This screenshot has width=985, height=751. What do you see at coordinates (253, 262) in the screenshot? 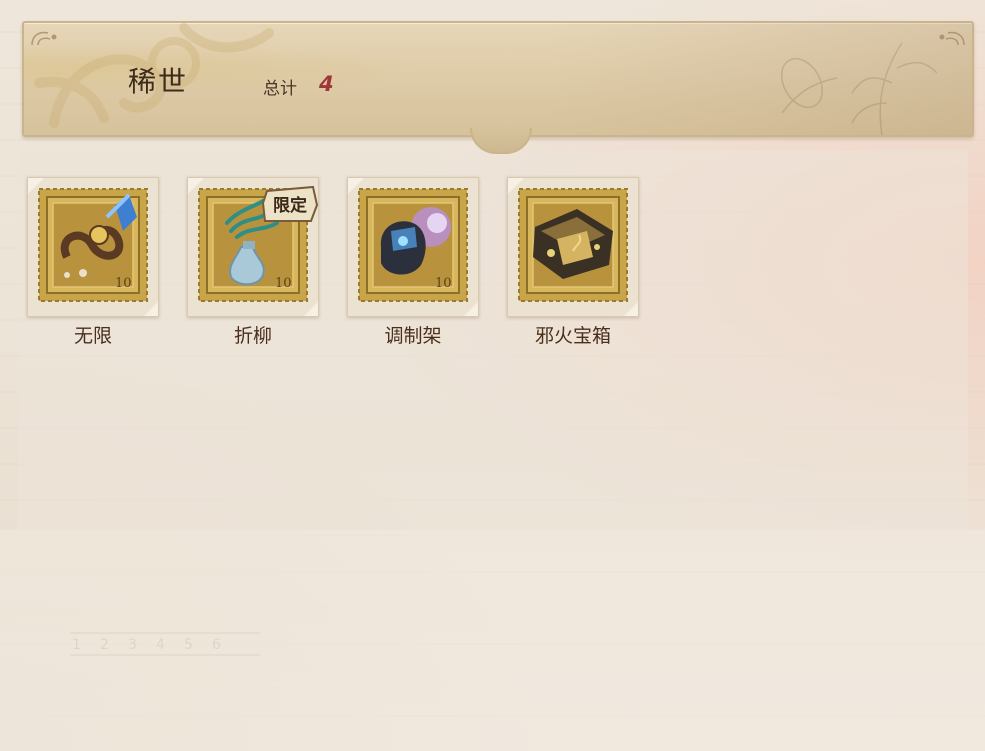
I see `item-card-zheliu: 10 限定 折柳` at bounding box center [253, 262].